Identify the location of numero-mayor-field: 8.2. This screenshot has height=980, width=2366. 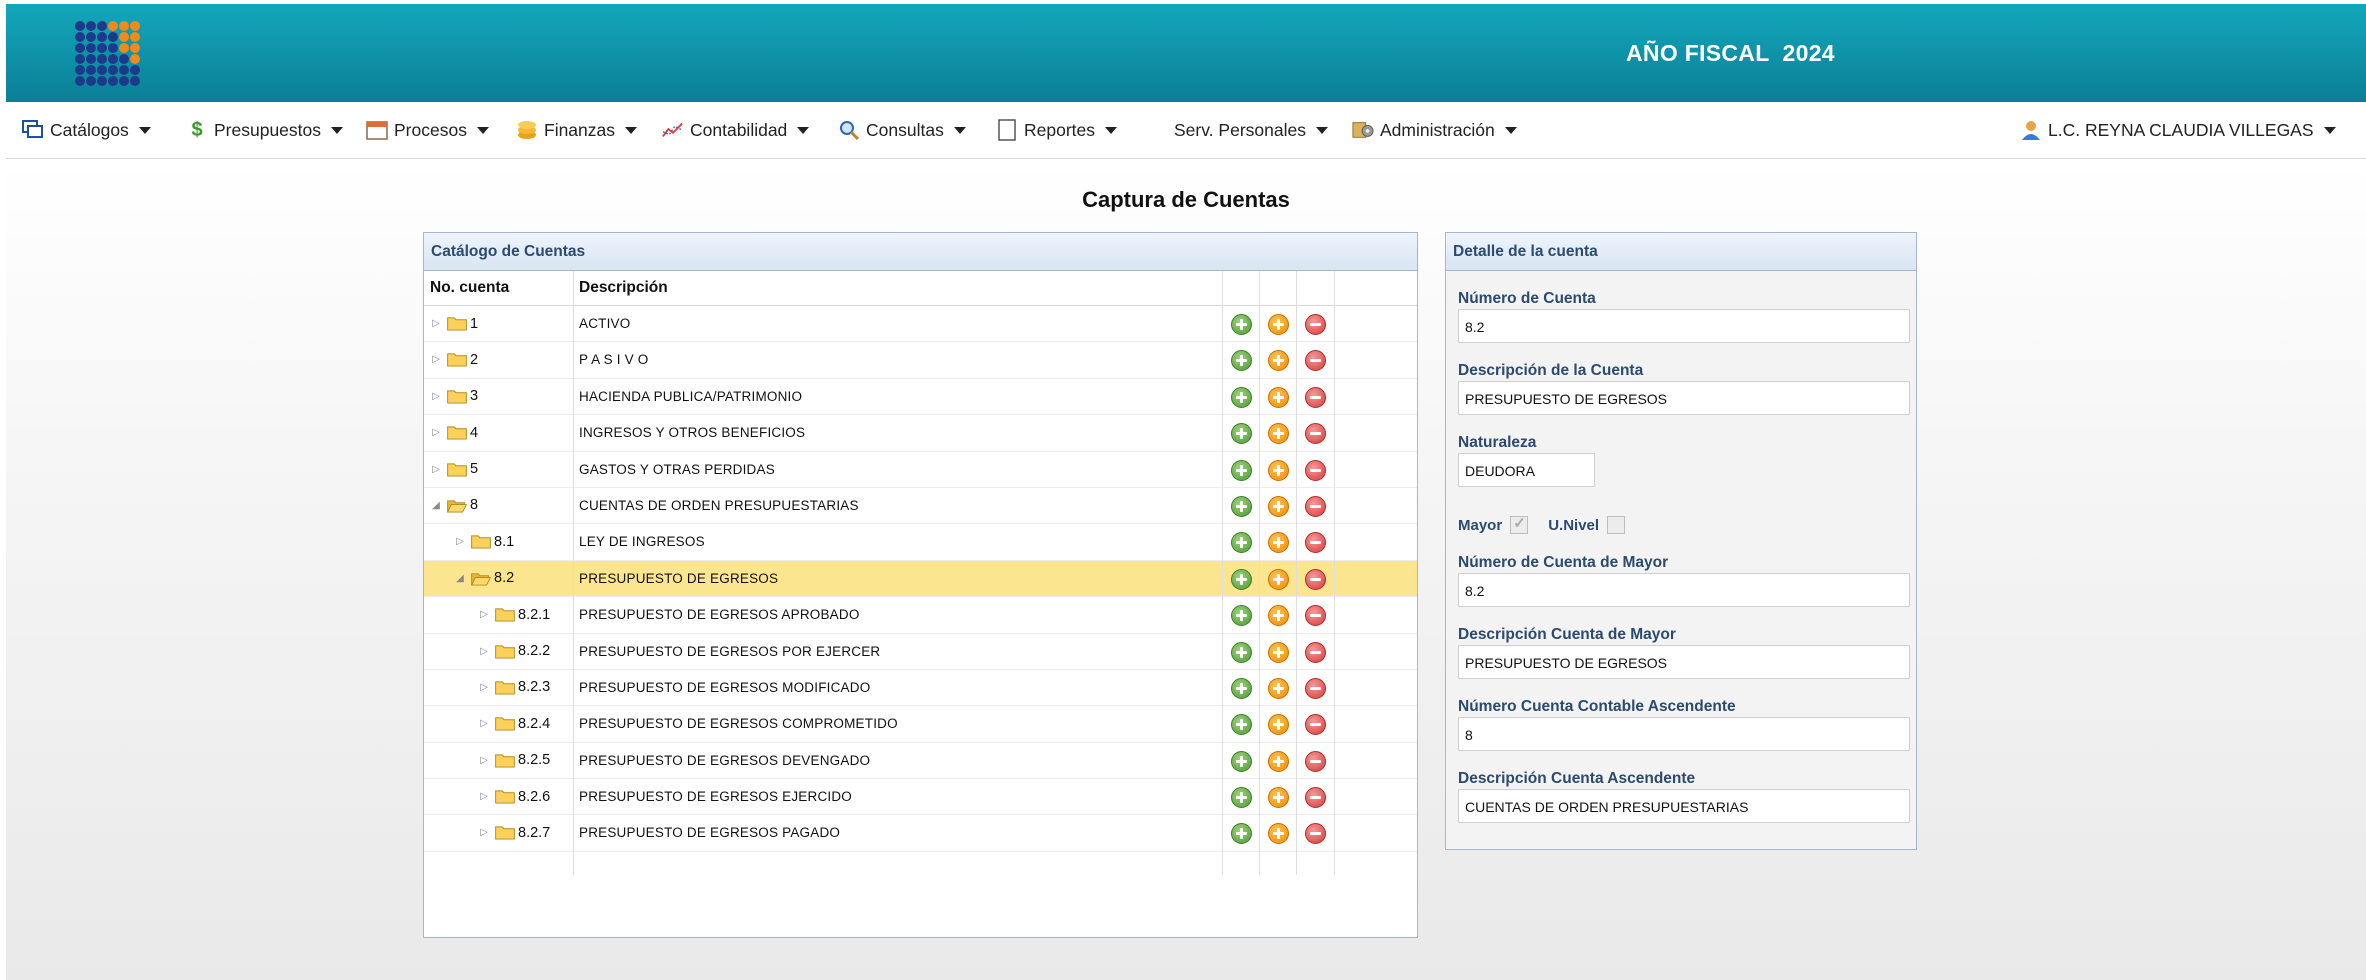
(1684, 590).